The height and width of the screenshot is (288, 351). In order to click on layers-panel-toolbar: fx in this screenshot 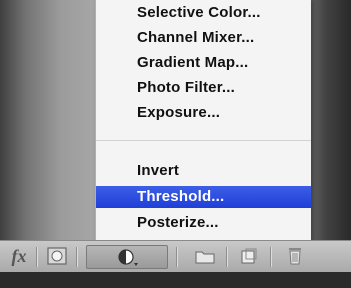, I will do `click(175, 256)`.